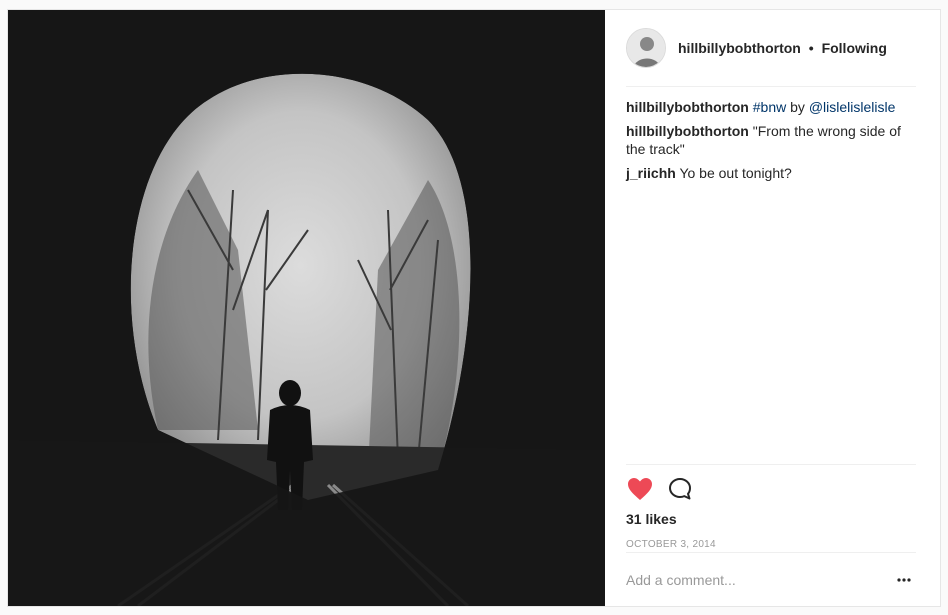 This screenshot has width=948, height=615. I want to click on post-header: hillbillybobthorton • Following, so click(771, 48).